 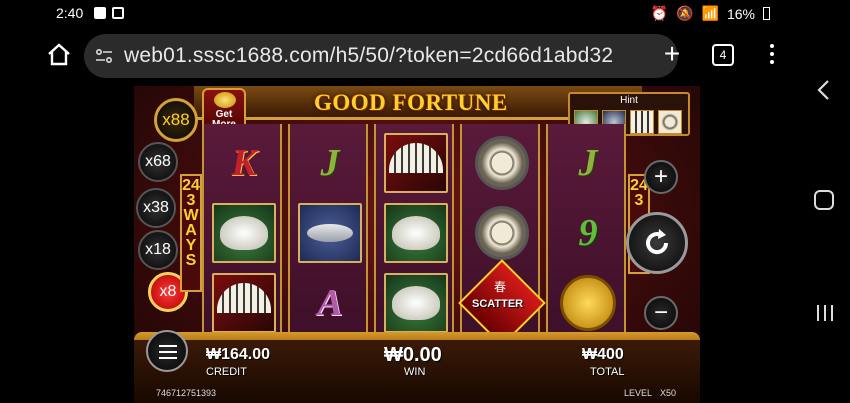 What do you see at coordinates (500, 287) in the screenshot?
I see `scatter-char: 春` at bounding box center [500, 287].